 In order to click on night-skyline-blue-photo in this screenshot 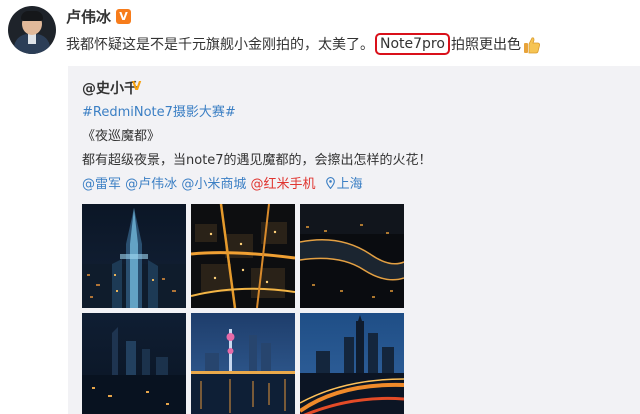, I will do `click(134, 363)`.